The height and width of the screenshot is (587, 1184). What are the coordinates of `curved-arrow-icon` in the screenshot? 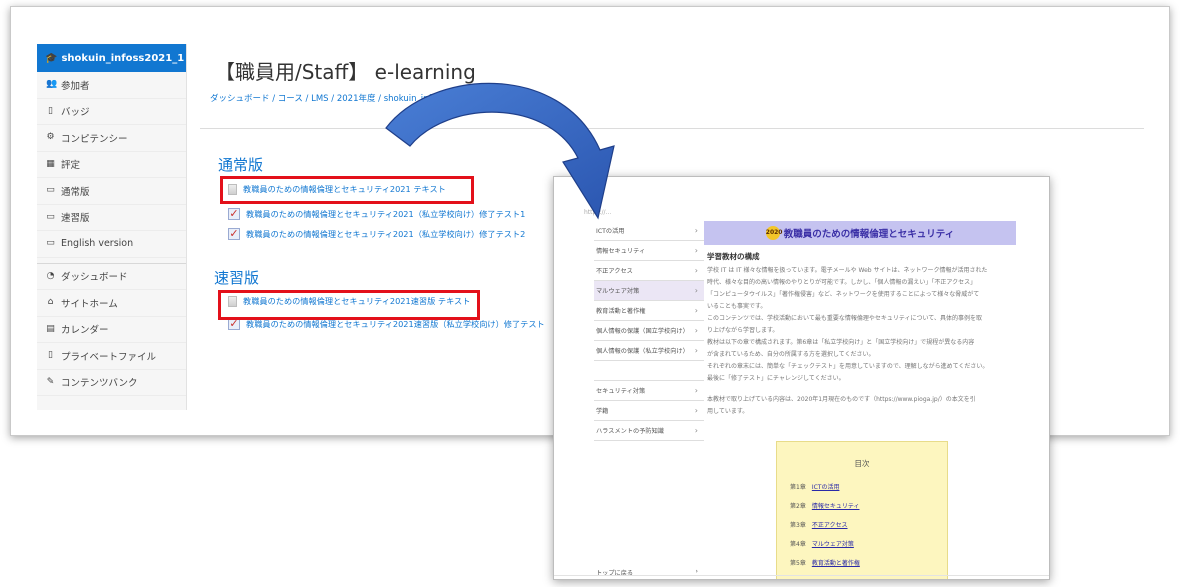 It's located at (500, 151).